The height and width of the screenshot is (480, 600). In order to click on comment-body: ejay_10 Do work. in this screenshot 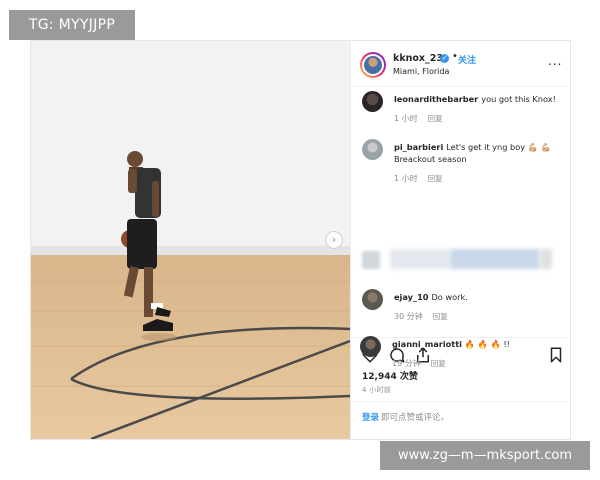, I will do `click(480, 297)`.